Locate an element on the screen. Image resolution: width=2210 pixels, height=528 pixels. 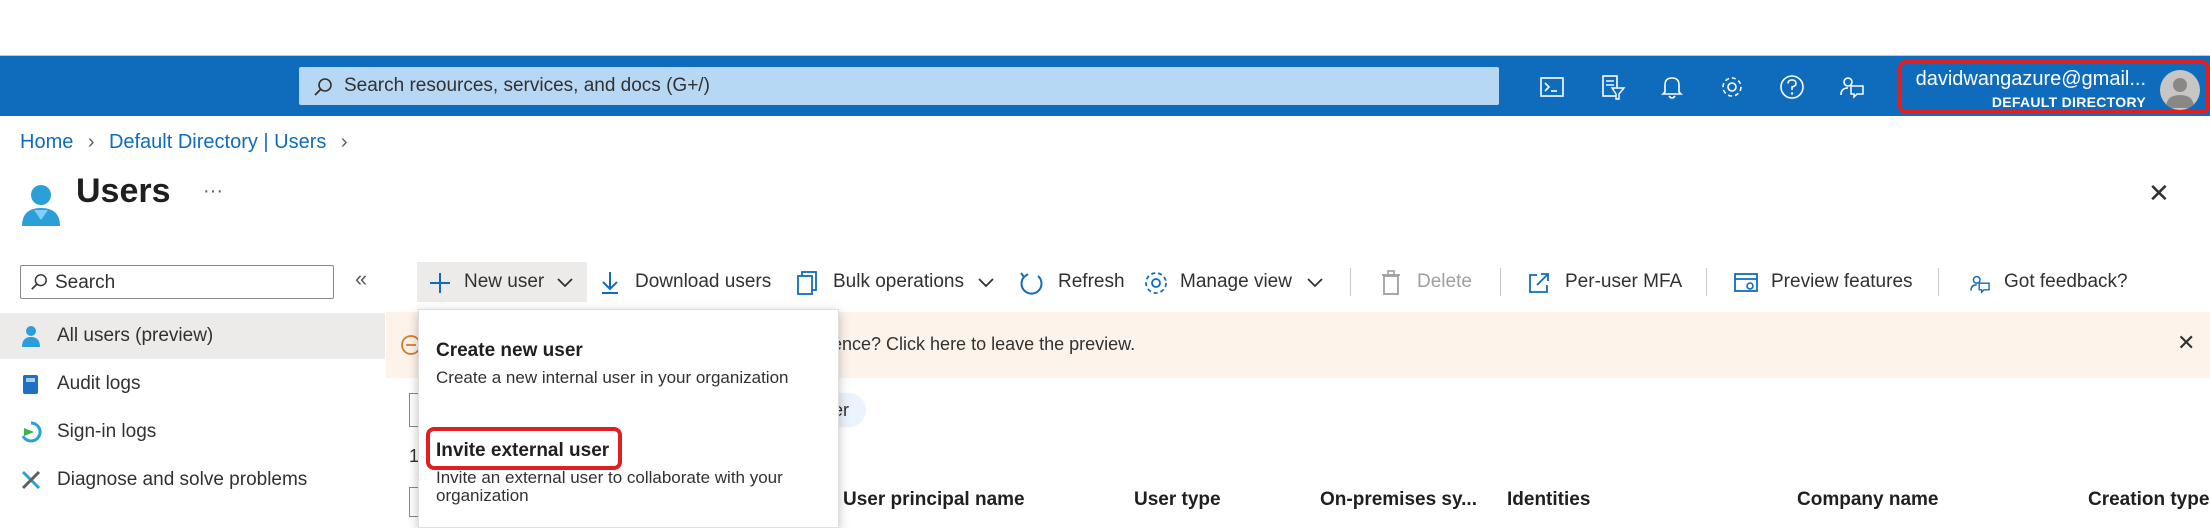
add-icon is located at coordinates (440, 283).